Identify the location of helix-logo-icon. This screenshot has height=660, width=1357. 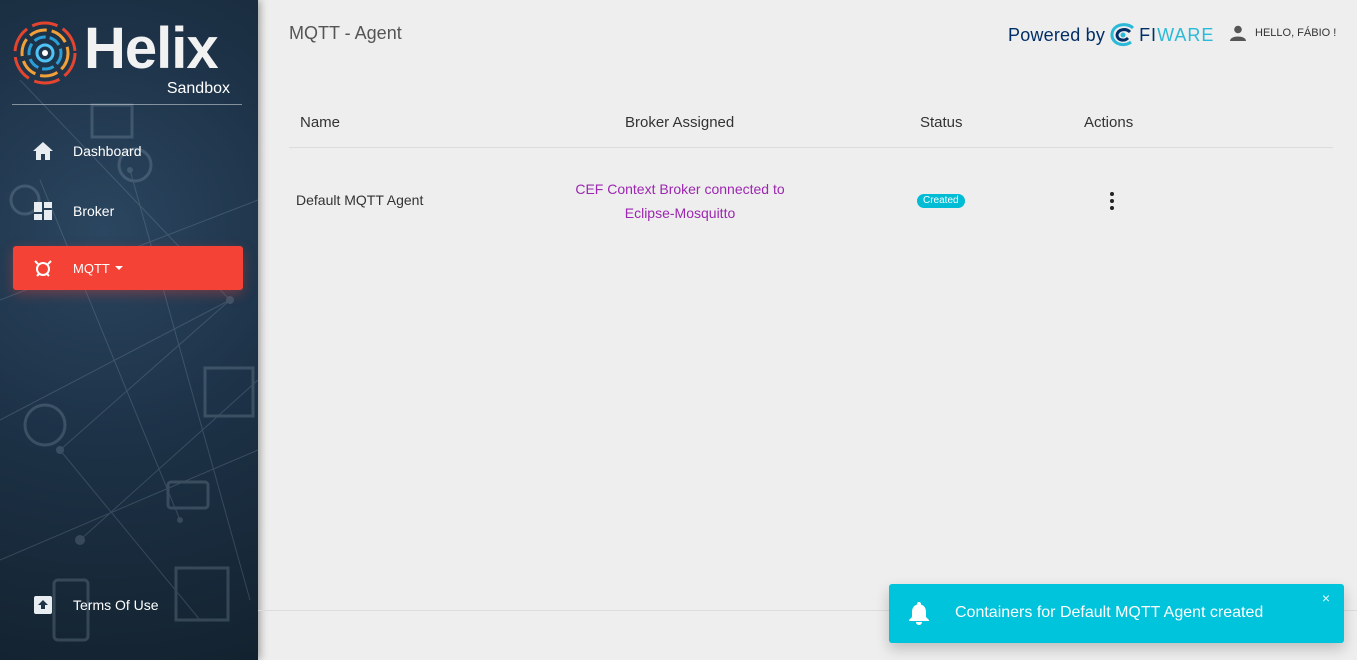
(45, 53).